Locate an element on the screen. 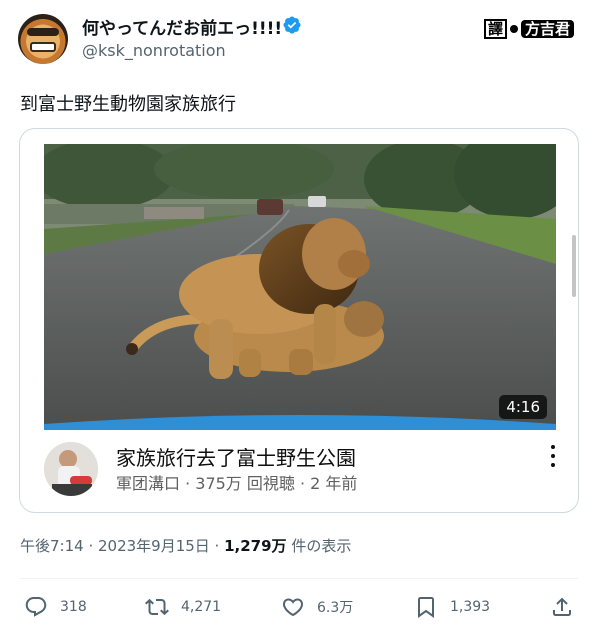 This screenshot has height=635, width=598. channel-avatar-image is located at coordinates (71, 469).